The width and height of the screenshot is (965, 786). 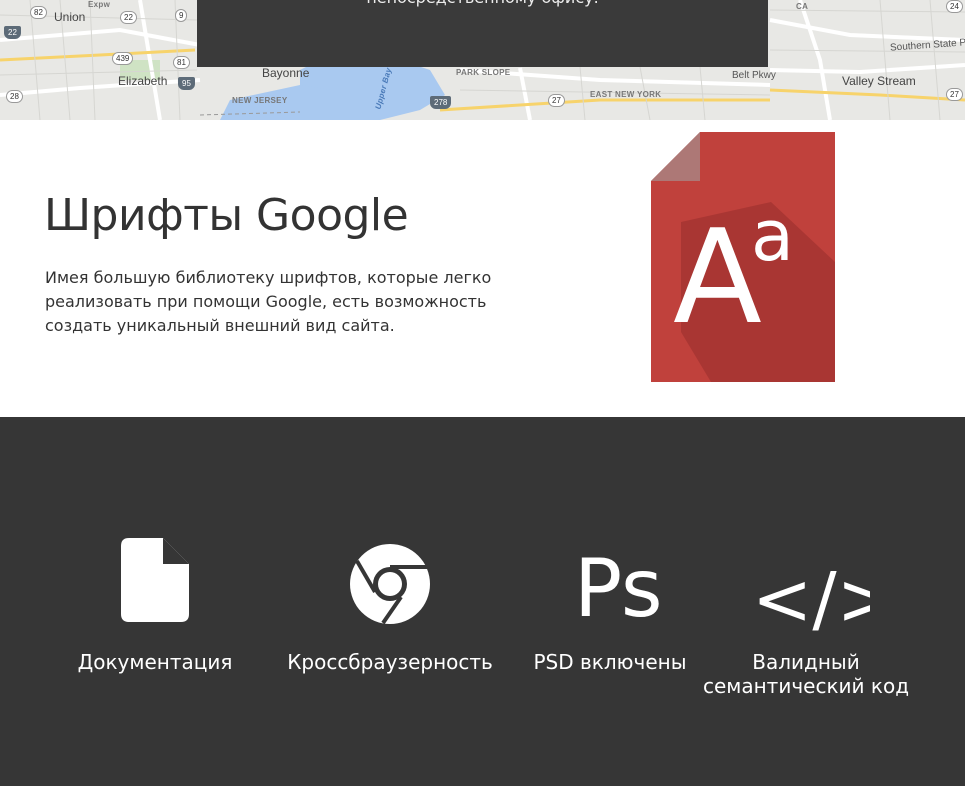 I want to click on route-shield-22b: 22, so click(x=128, y=17).